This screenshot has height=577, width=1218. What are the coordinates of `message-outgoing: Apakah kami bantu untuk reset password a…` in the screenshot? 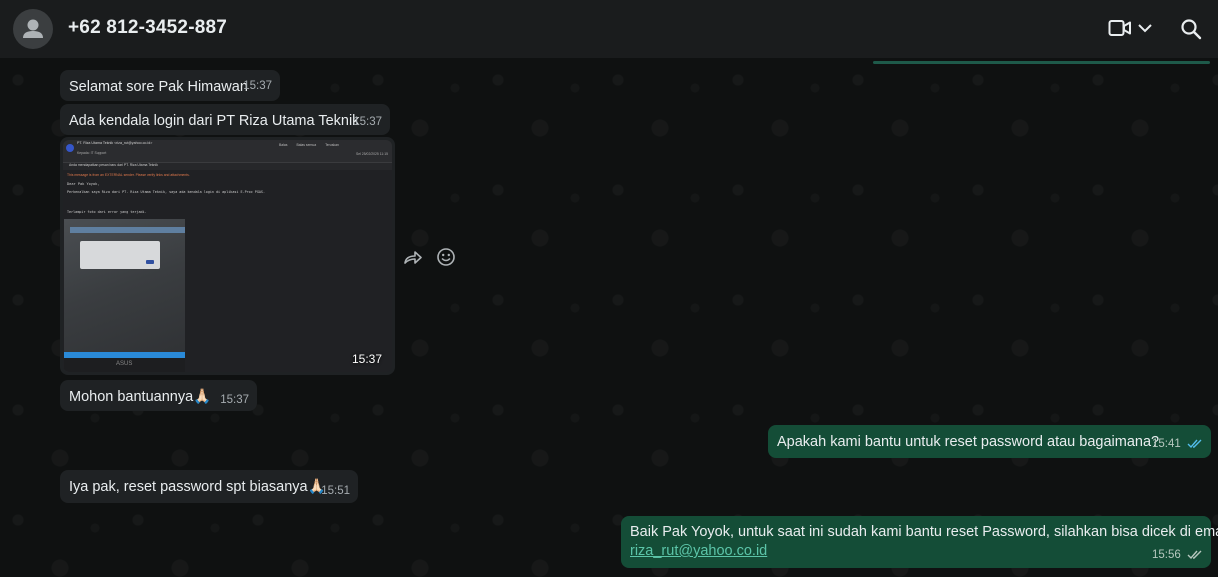 It's located at (989, 441).